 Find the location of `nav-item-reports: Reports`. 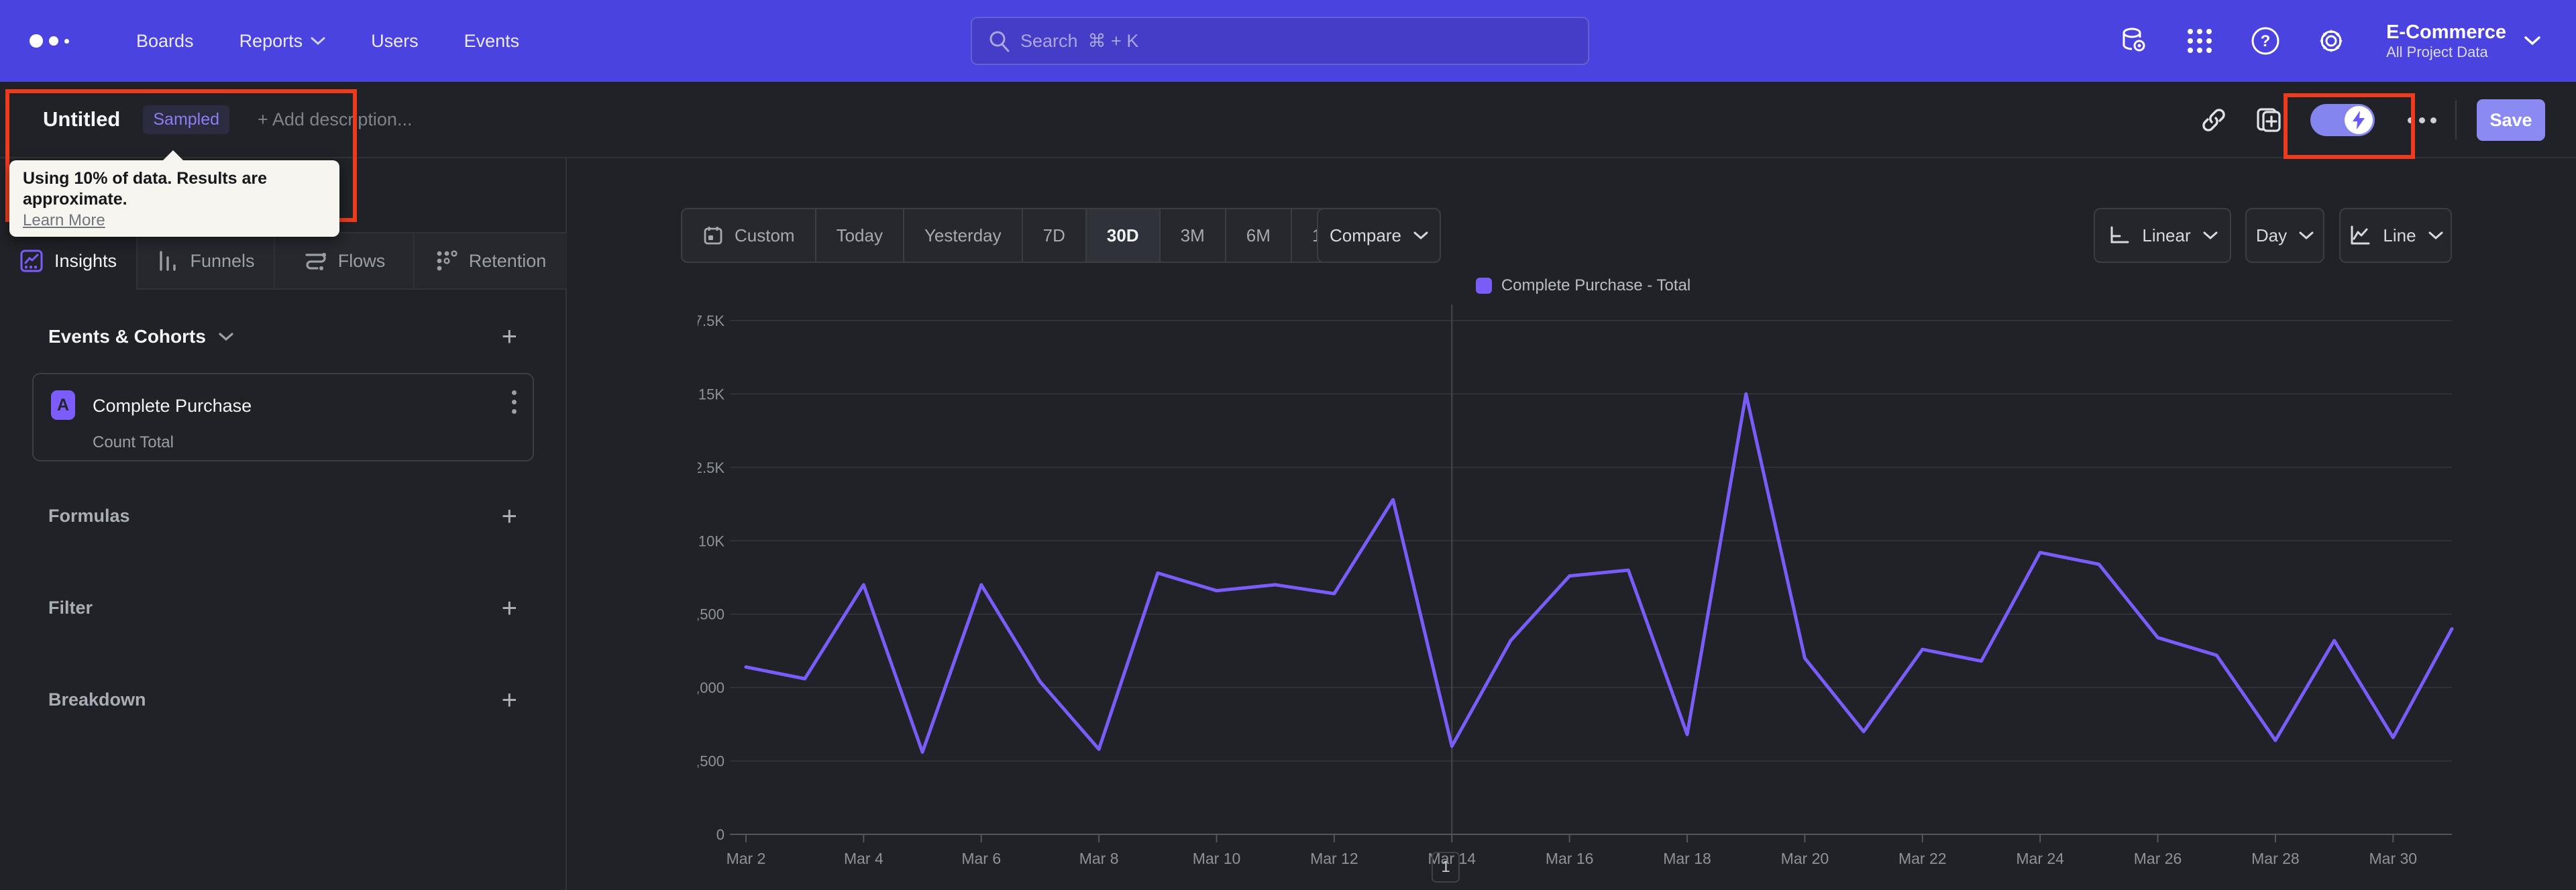

nav-item-reports: Reports is located at coordinates (283, 41).